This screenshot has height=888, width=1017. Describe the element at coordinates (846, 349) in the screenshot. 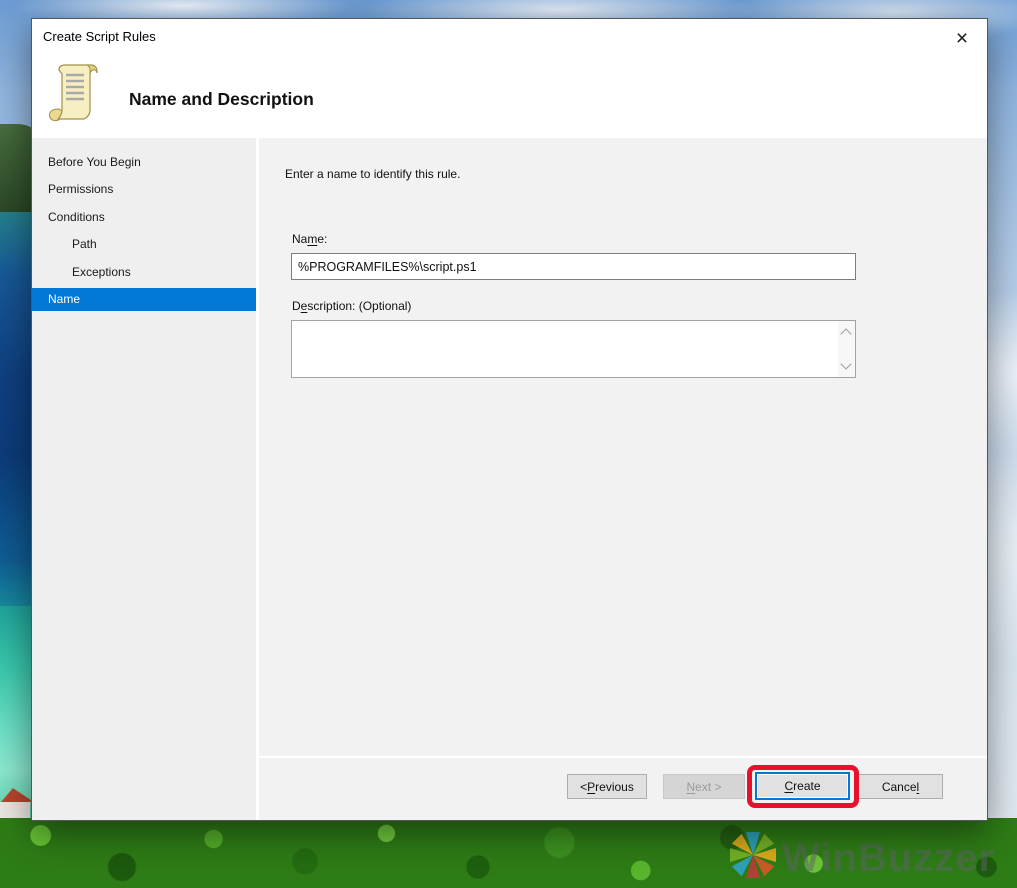

I see `description-scrollbar` at that location.